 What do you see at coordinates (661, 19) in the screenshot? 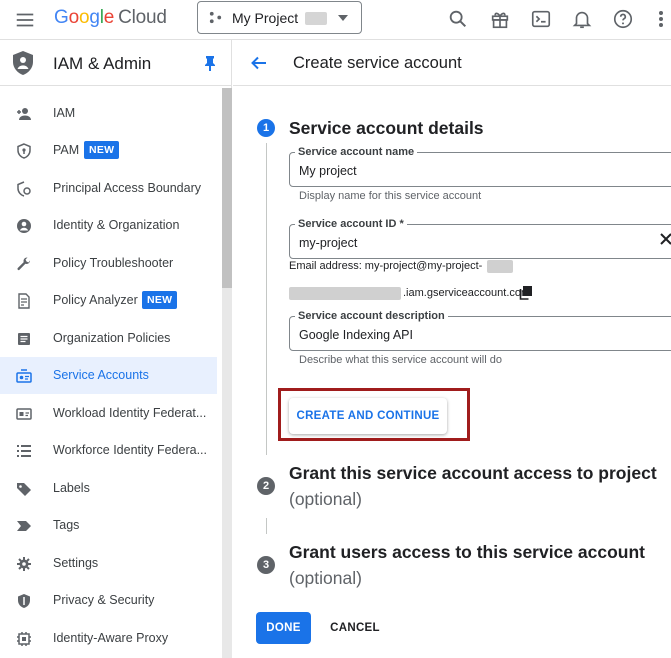
I see `more-vert-icon` at bounding box center [661, 19].